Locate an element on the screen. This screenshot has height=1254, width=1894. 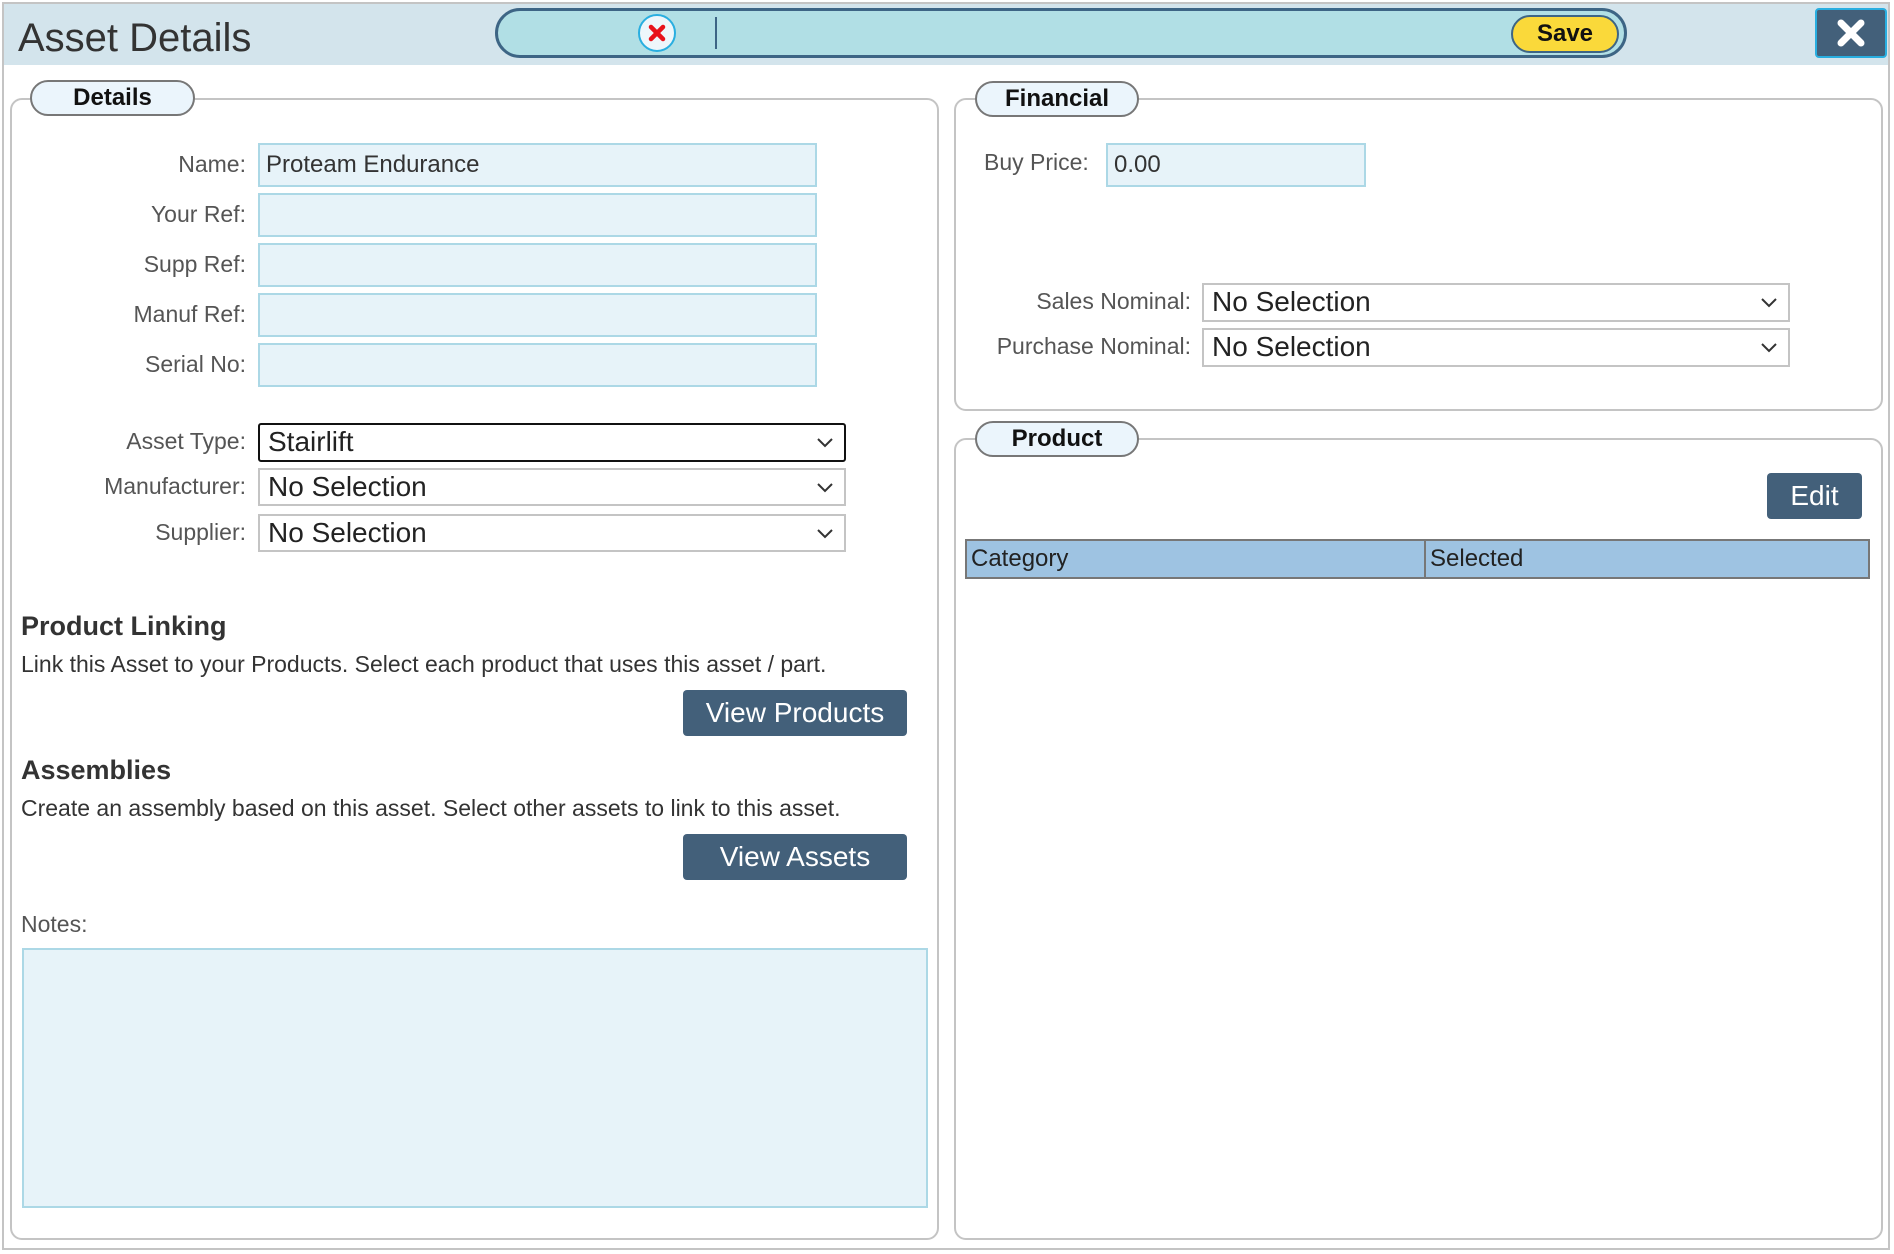
manufacturer-label: Manufacturer: is located at coordinates (175, 486).